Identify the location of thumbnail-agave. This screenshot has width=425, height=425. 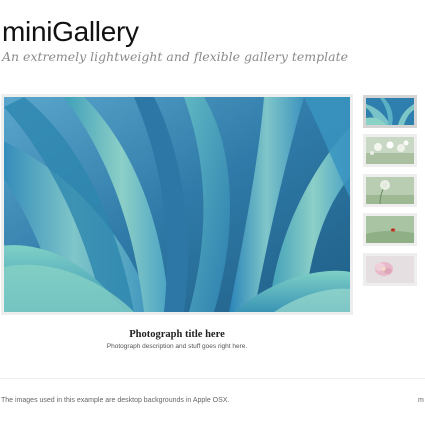
(390, 111).